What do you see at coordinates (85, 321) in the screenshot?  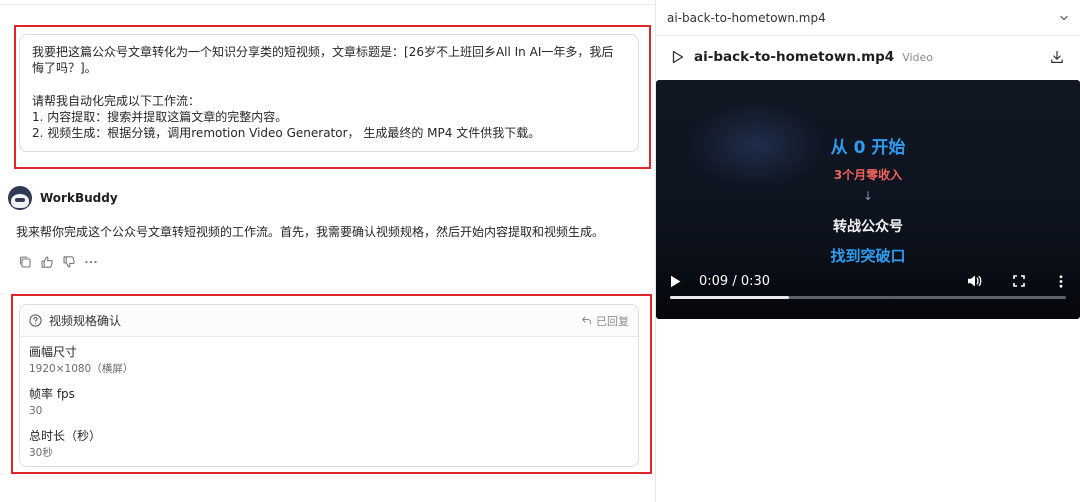 I see `spec-card-title: 视频规格确认` at bounding box center [85, 321].